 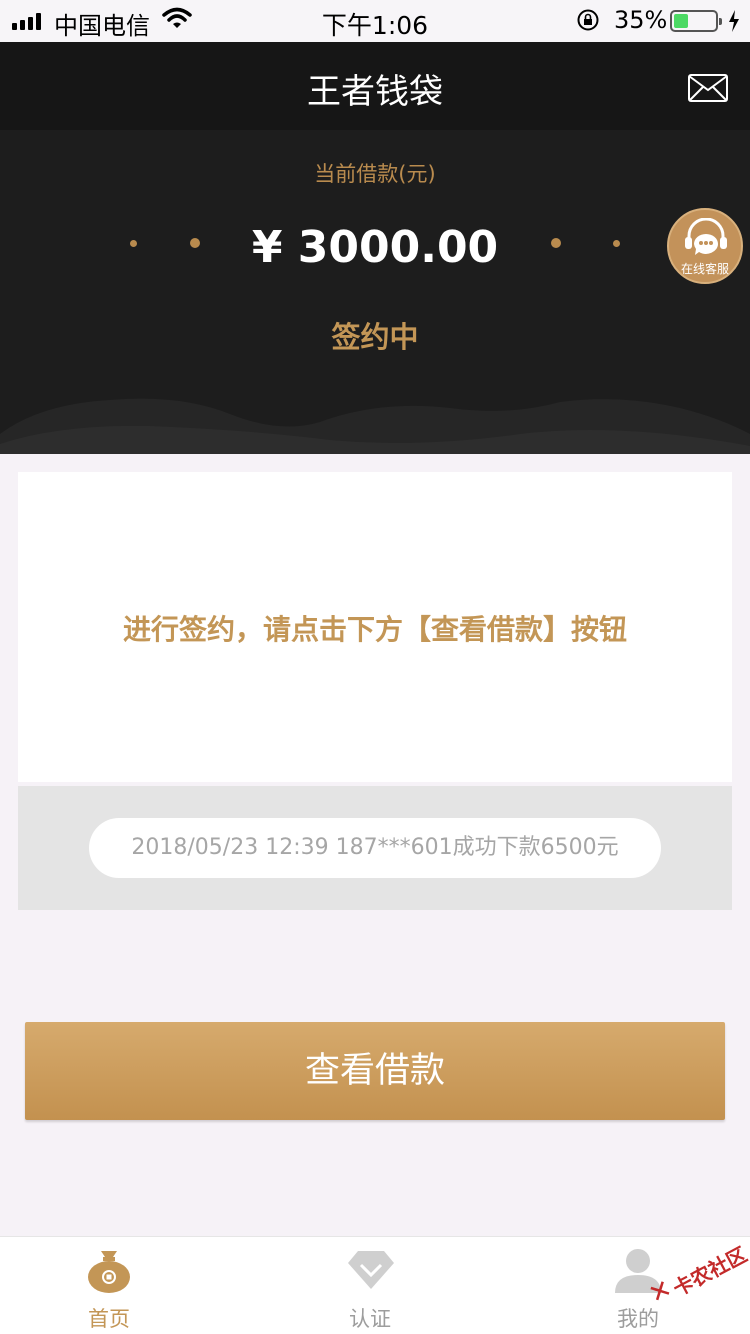 I want to click on tab-verify: 认证, so click(x=370, y=1285).